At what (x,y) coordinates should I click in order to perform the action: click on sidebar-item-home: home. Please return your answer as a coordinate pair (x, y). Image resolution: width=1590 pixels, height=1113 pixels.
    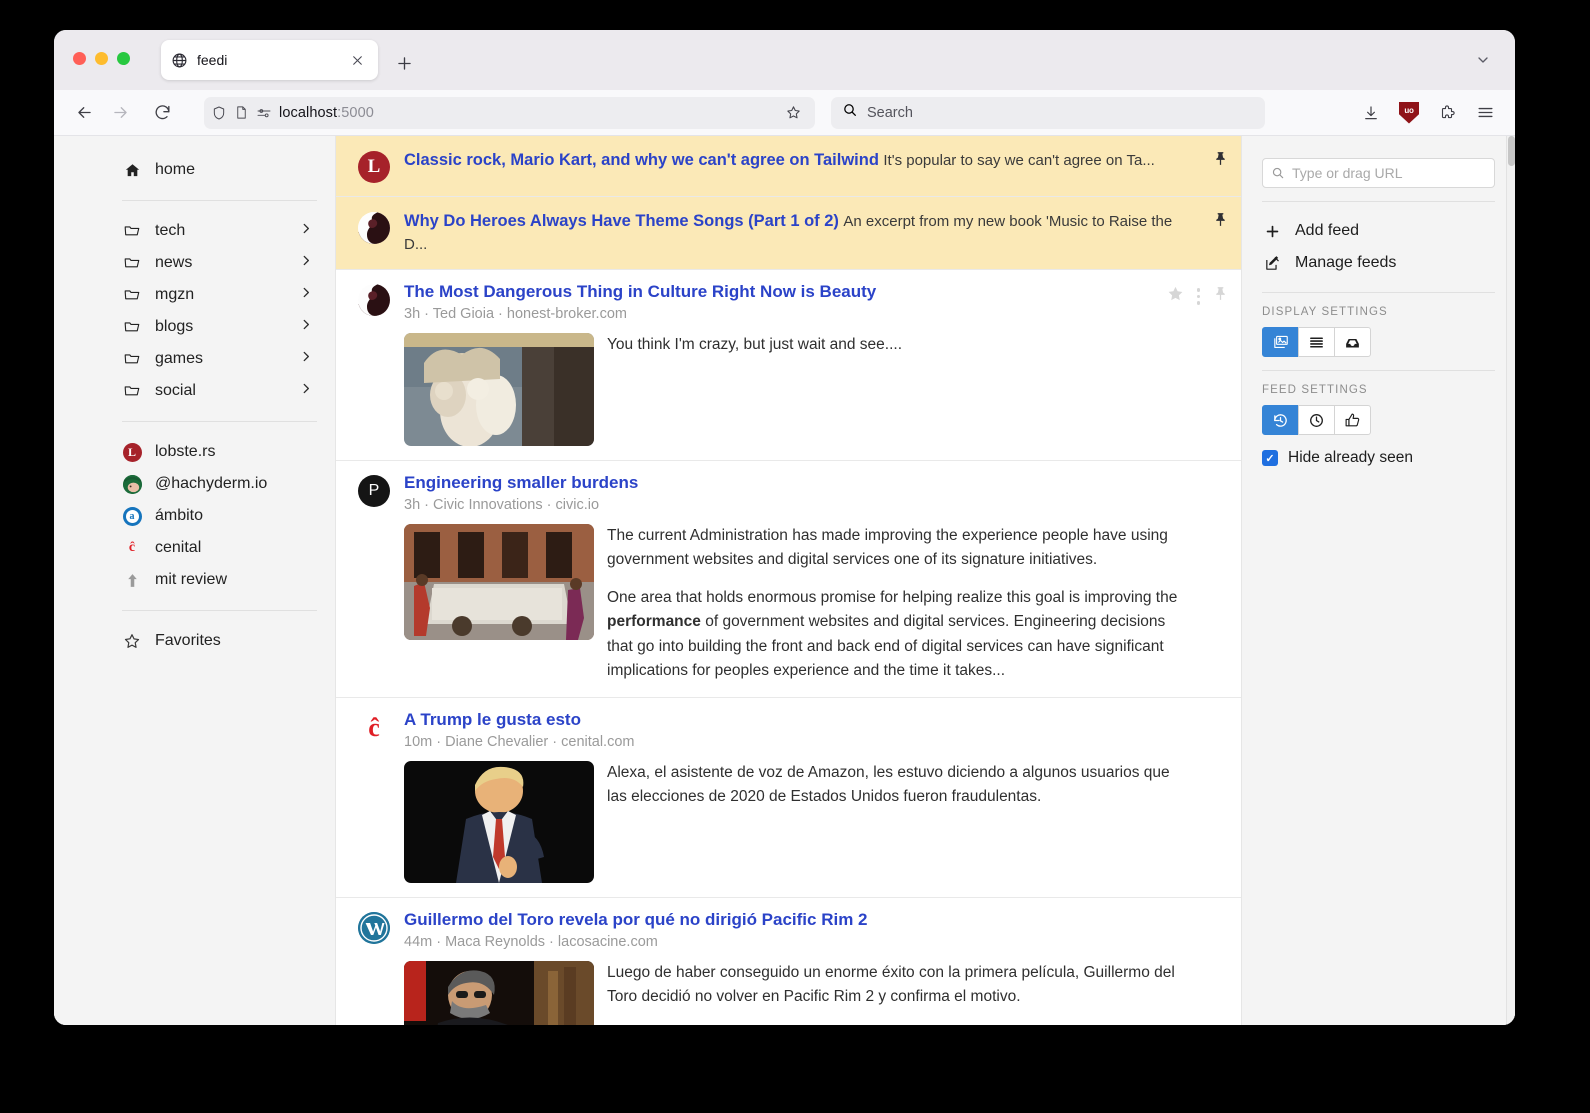
    Looking at the image, I should click on (219, 170).